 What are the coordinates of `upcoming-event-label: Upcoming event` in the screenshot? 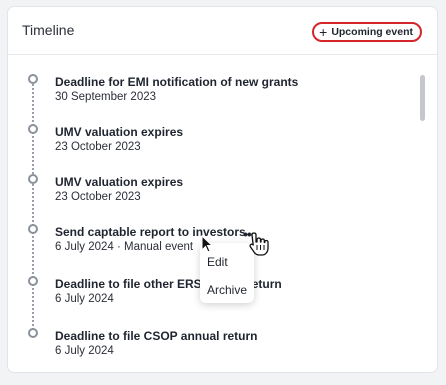 It's located at (372, 32).